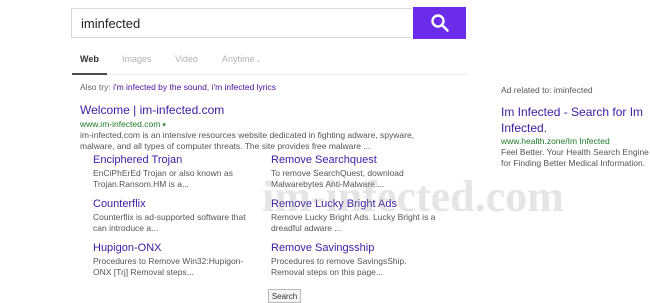  I want to click on sitelink-title: Remove Searchquest, so click(324, 160).